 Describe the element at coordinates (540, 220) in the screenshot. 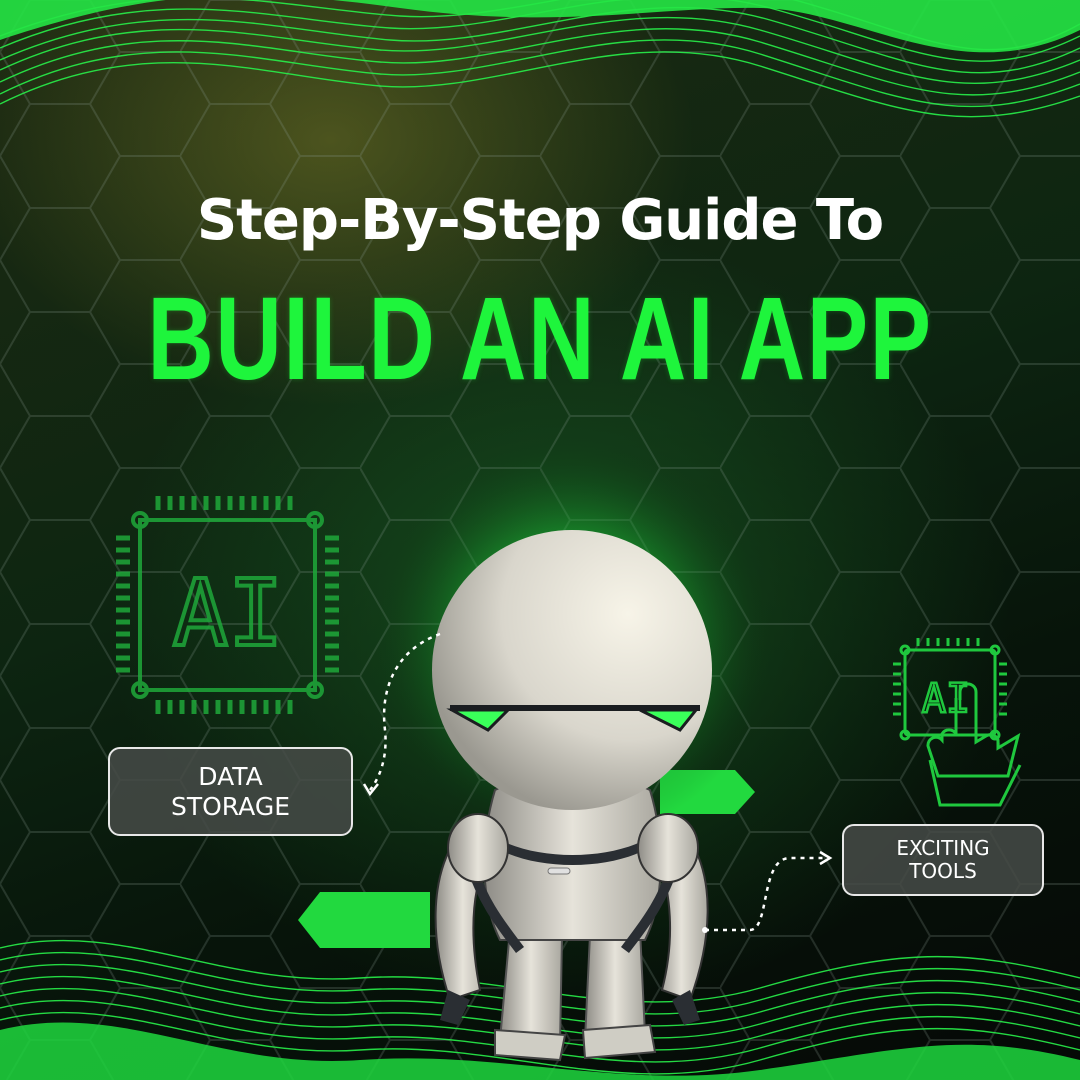

I see `headline: Step-By-Step Guide To` at that location.